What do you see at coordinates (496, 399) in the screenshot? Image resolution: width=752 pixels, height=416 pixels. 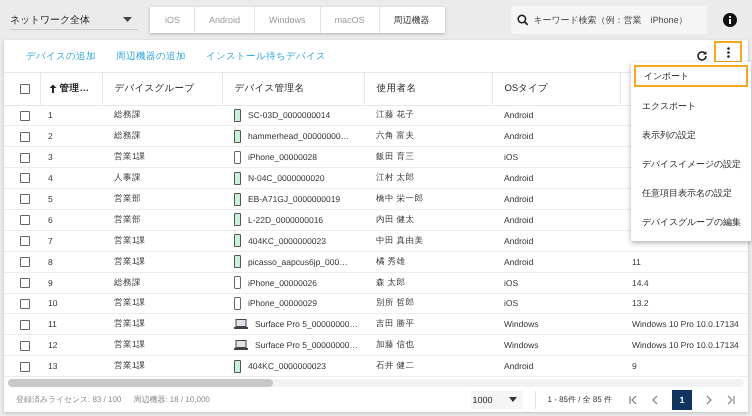 I see `per-page-dropdown: 1000` at bounding box center [496, 399].